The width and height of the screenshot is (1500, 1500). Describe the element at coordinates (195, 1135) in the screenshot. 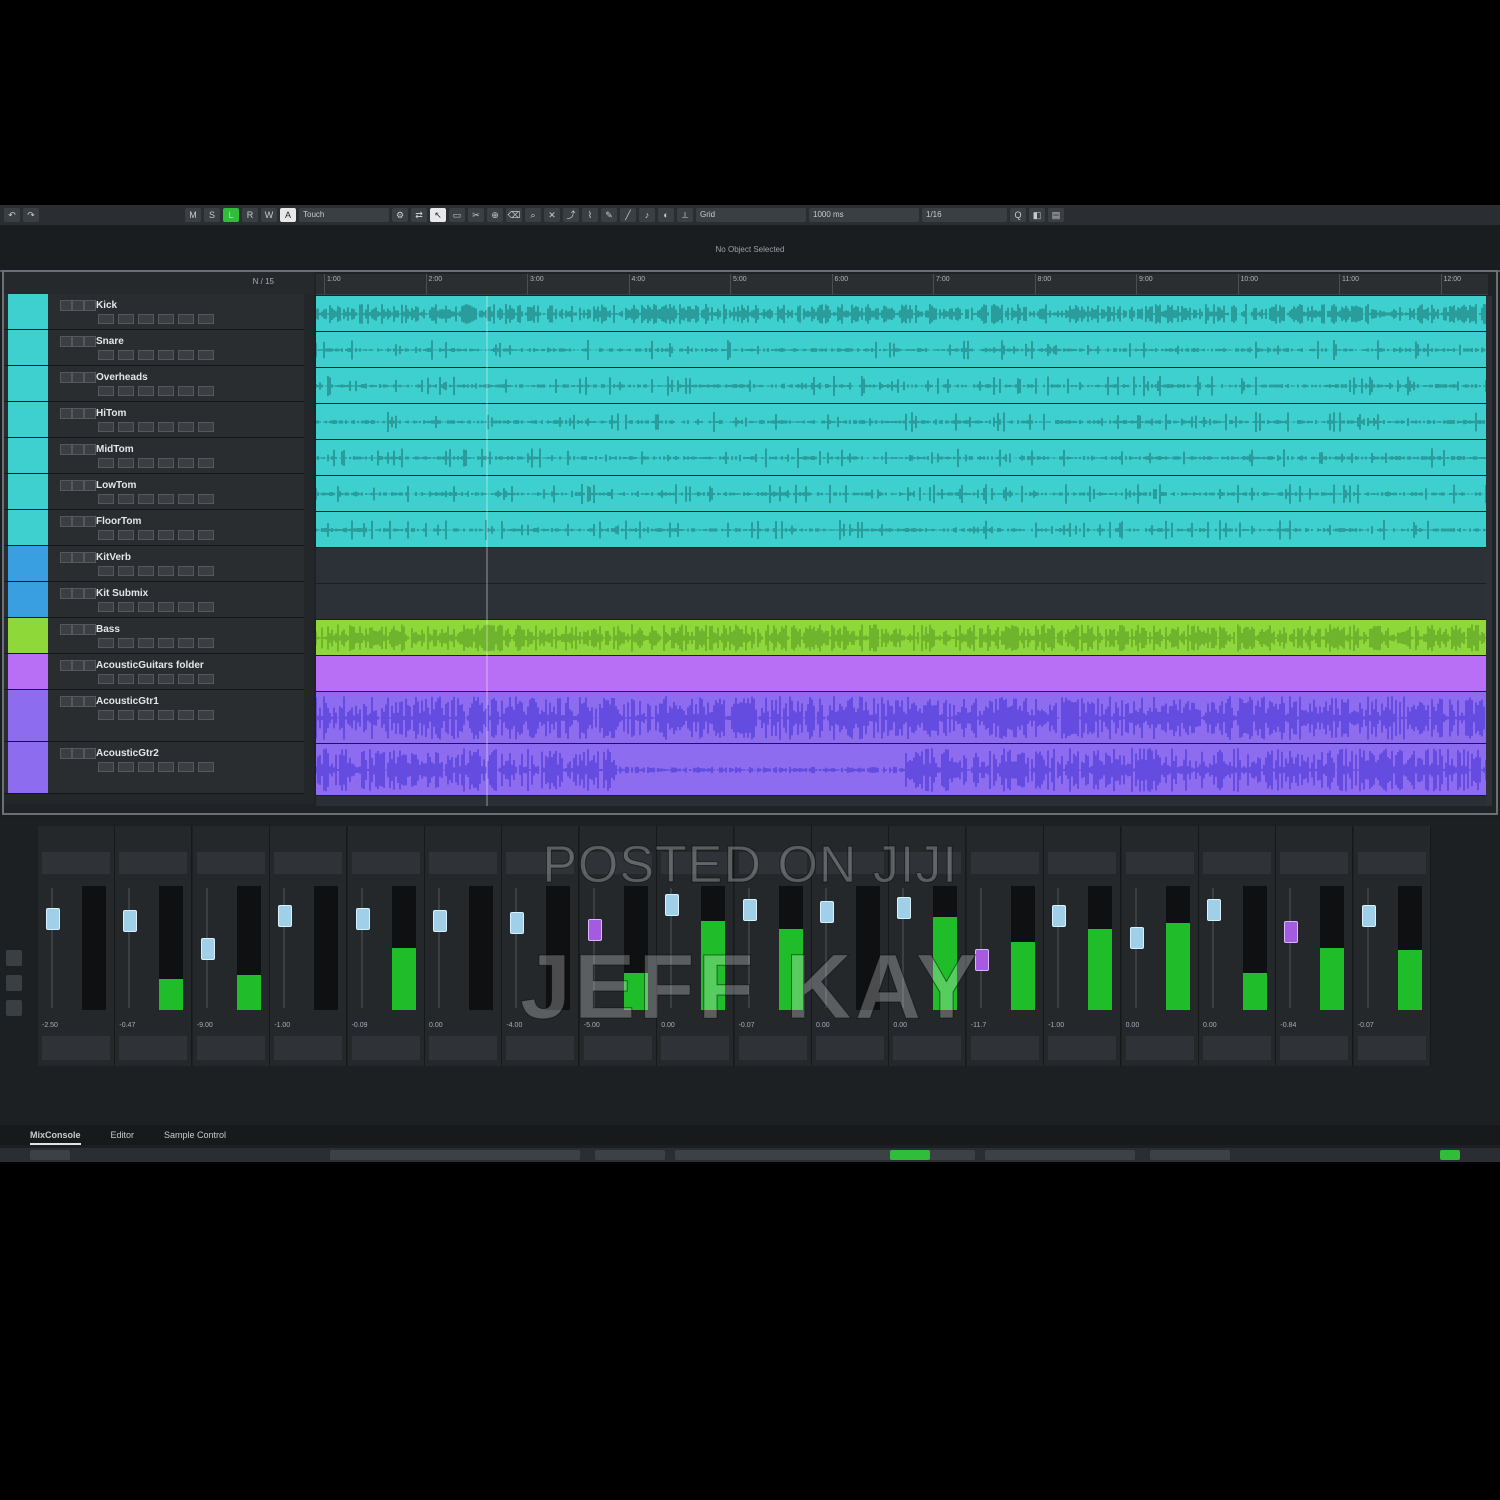

I see `tab-sample-control: Sample Control` at that location.